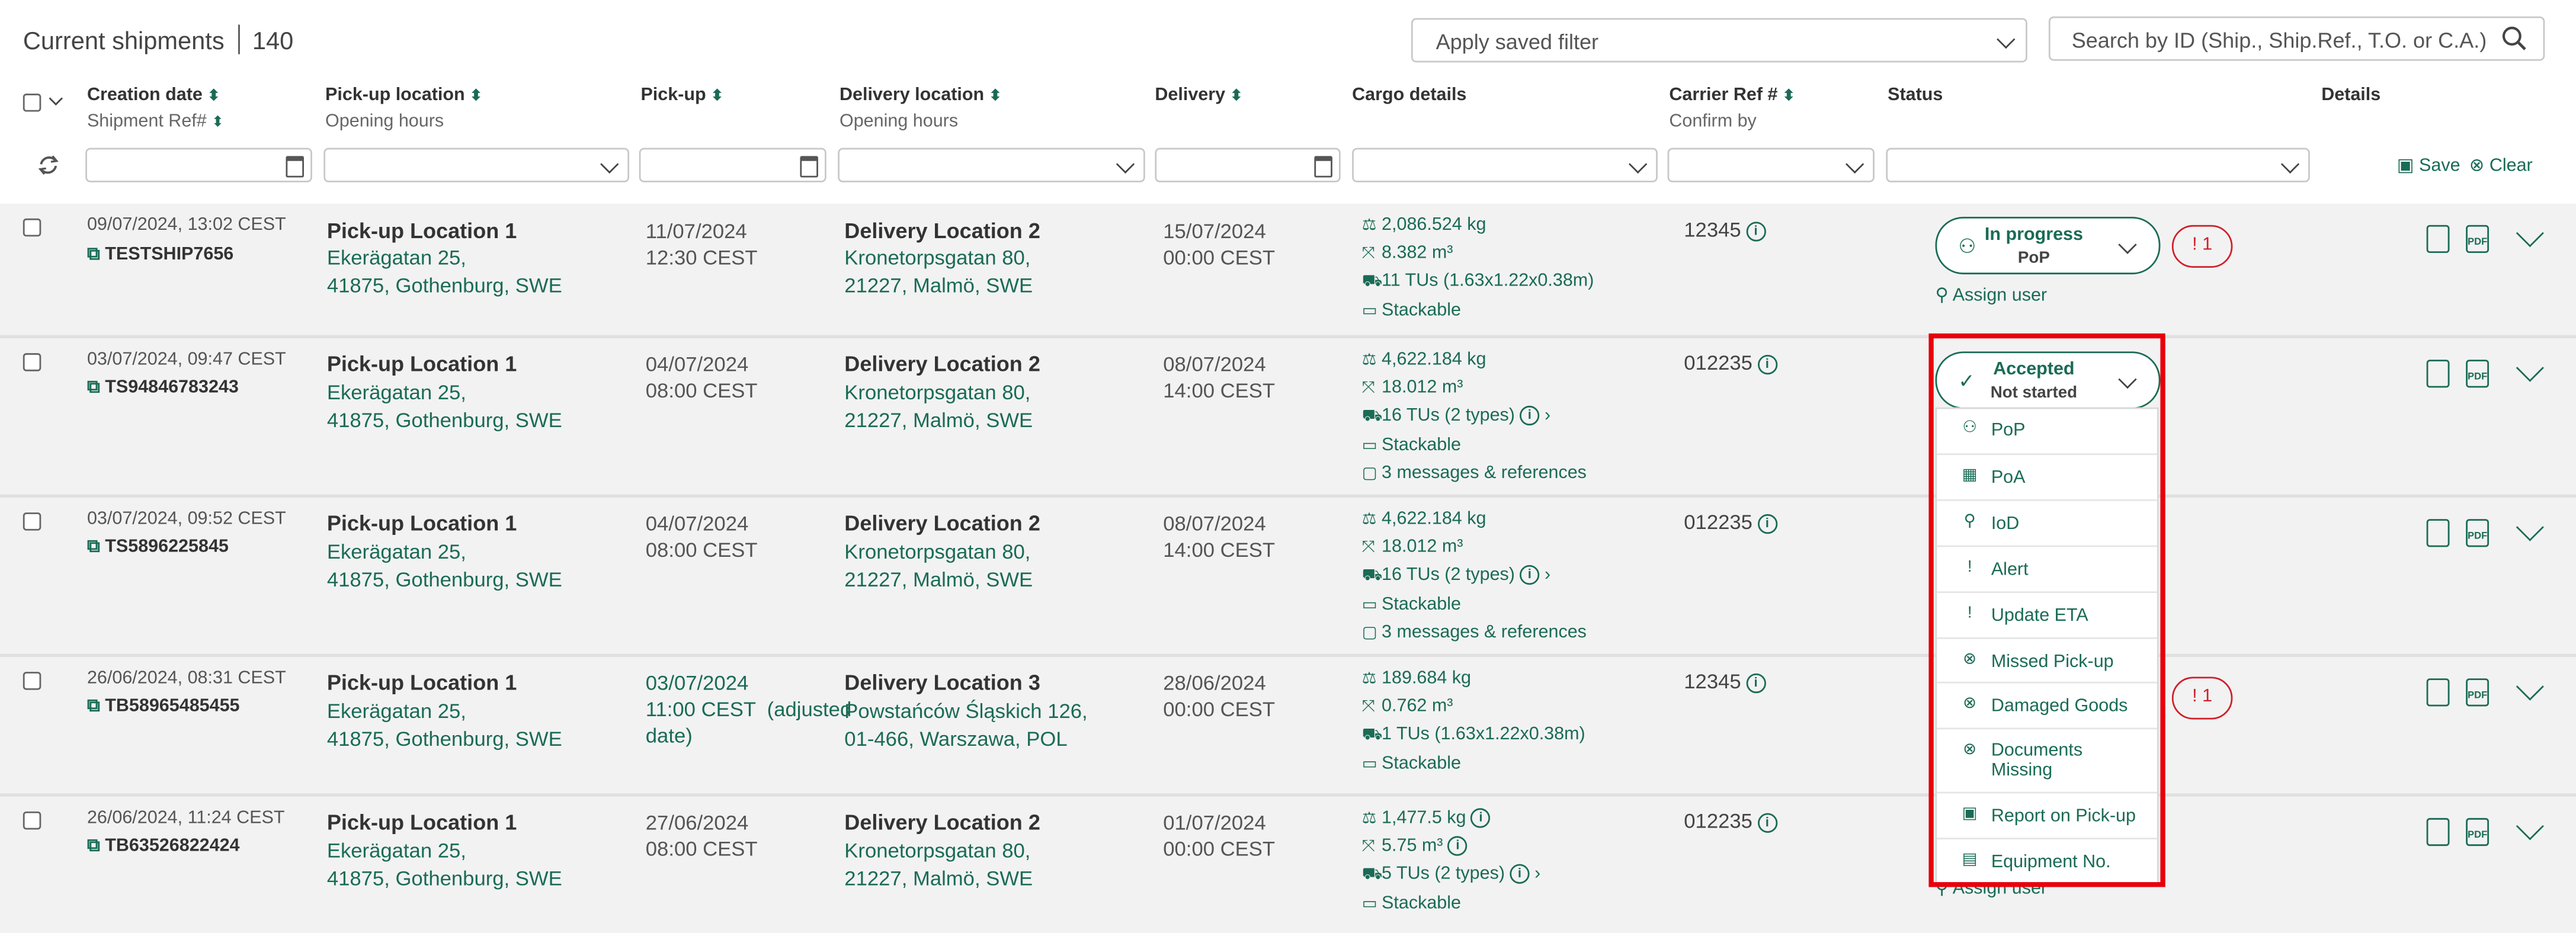 The width and height of the screenshot is (2576, 933). I want to click on saved-filter-select: Apply saved filter, so click(1719, 40).